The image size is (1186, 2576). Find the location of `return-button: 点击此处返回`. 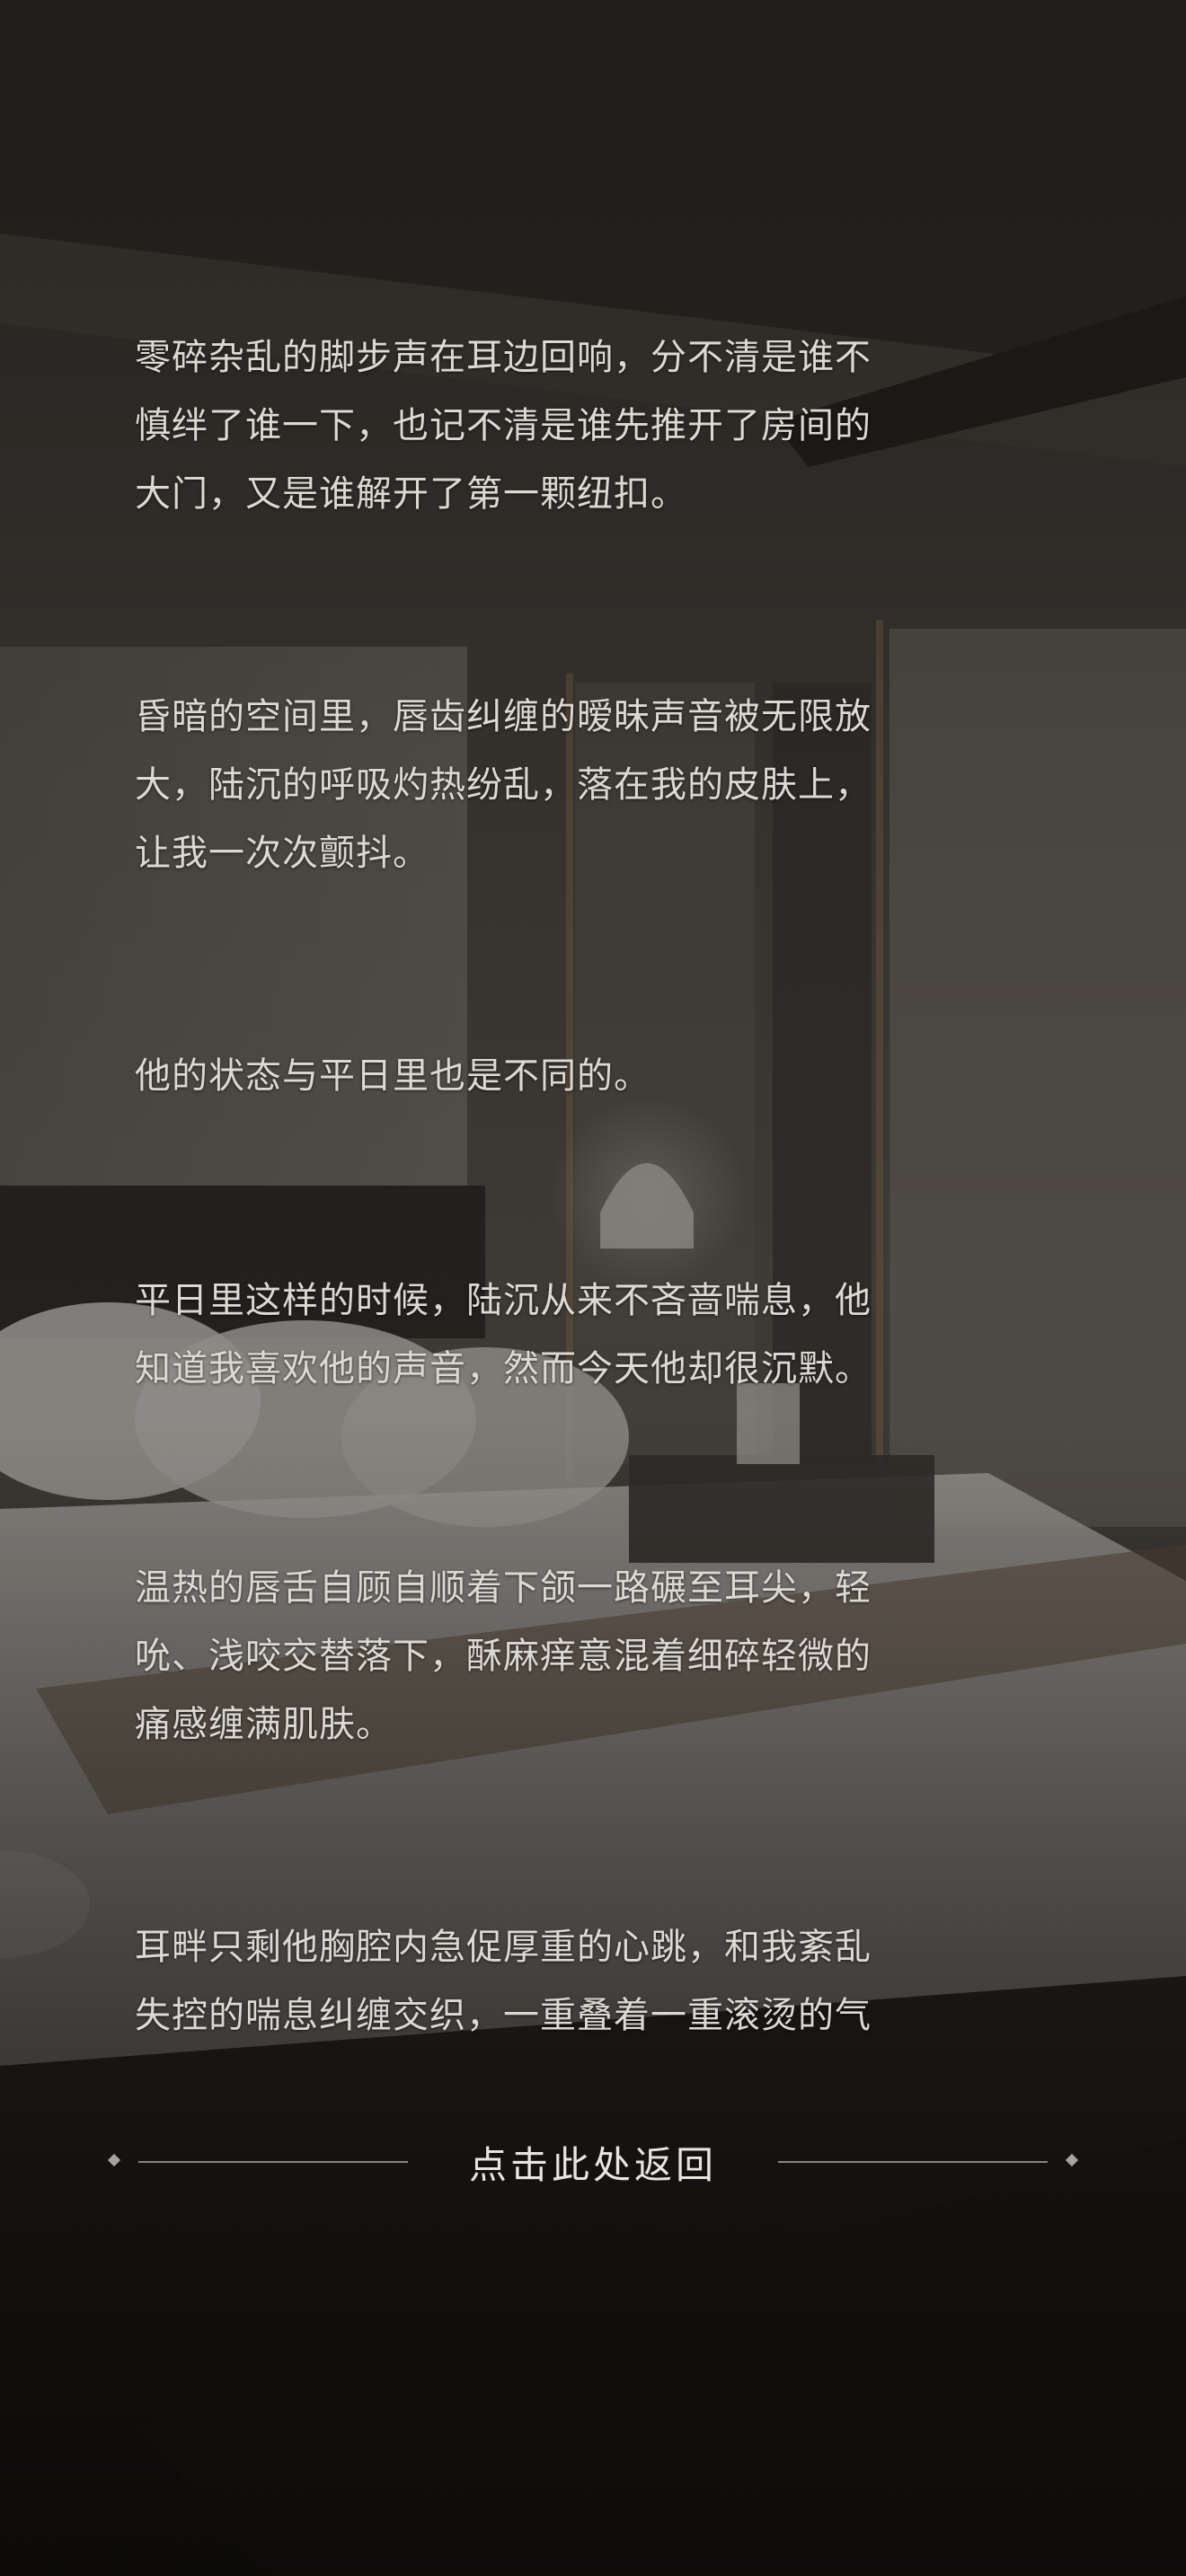

return-button: 点击此处返回 is located at coordinates (593, 2161).